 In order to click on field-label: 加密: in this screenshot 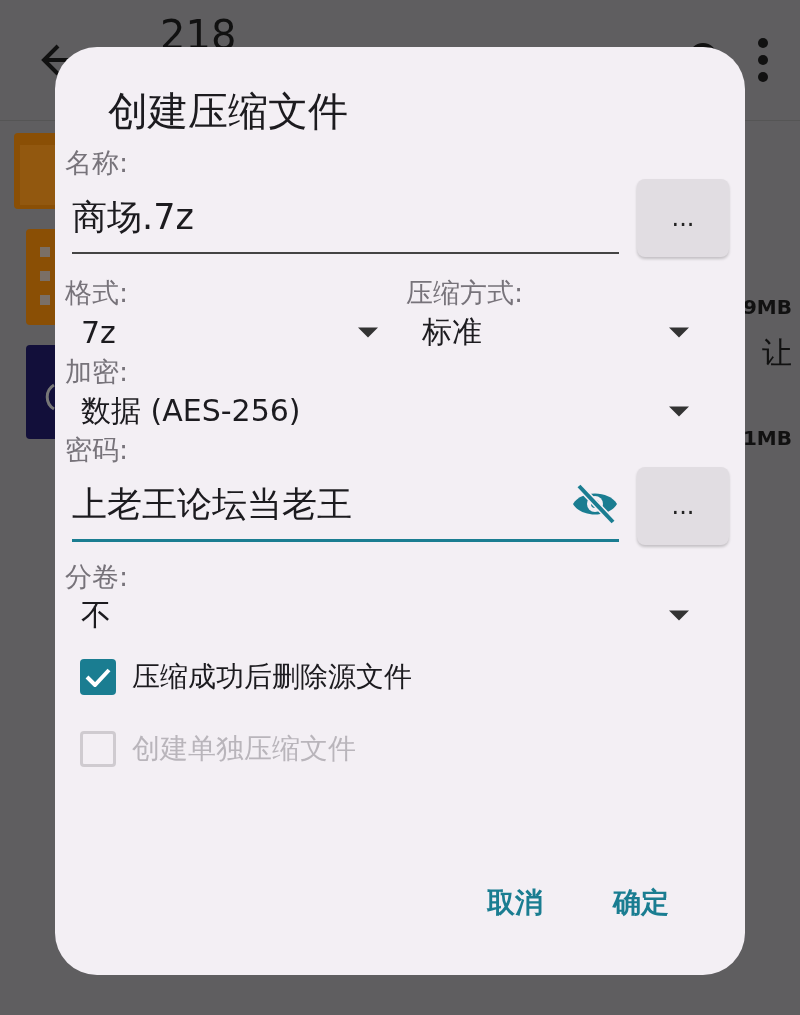, I will do `click(97, 372)`.